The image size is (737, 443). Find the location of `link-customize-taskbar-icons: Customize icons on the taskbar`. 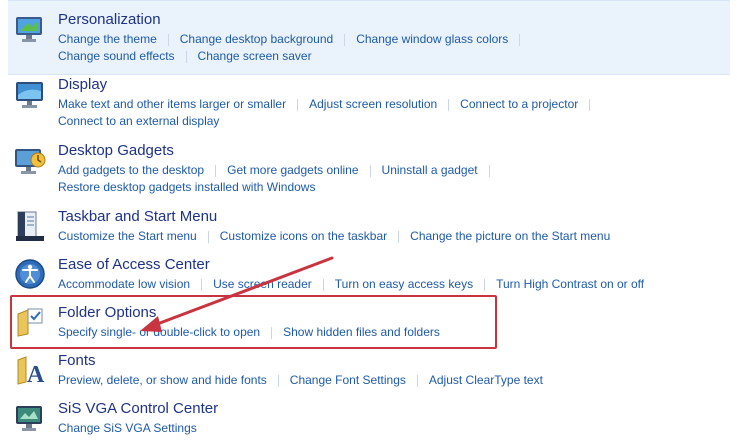

link-customize-taskbar-icons: Customize icons on the taskbar is located at coordinates (303, 236).